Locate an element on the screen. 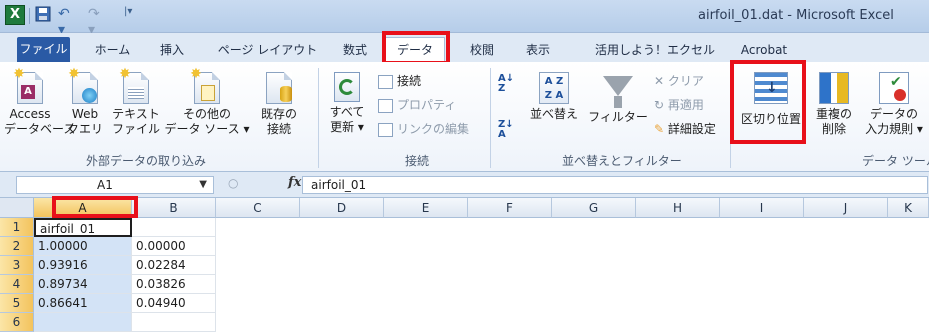 This screenshot has height=332, width=929. web-query-button: ✸ Web クエリ is located at coordinates (85, 102).